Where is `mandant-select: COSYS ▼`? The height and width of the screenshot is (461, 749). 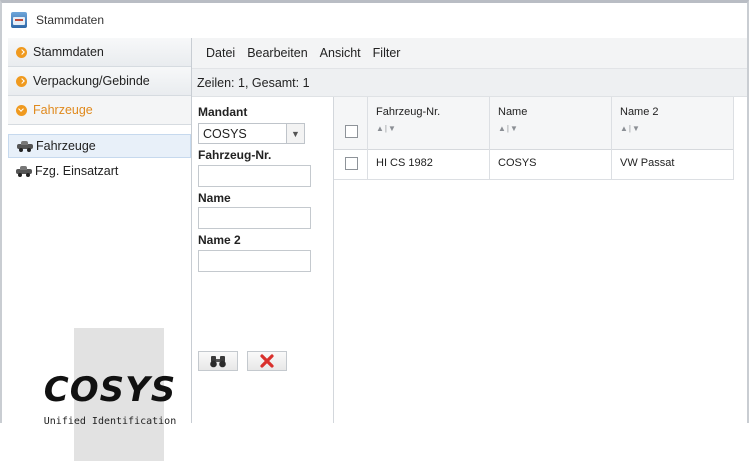 mandant-select: COSYS ▼ is located at coordinates (251, 133).